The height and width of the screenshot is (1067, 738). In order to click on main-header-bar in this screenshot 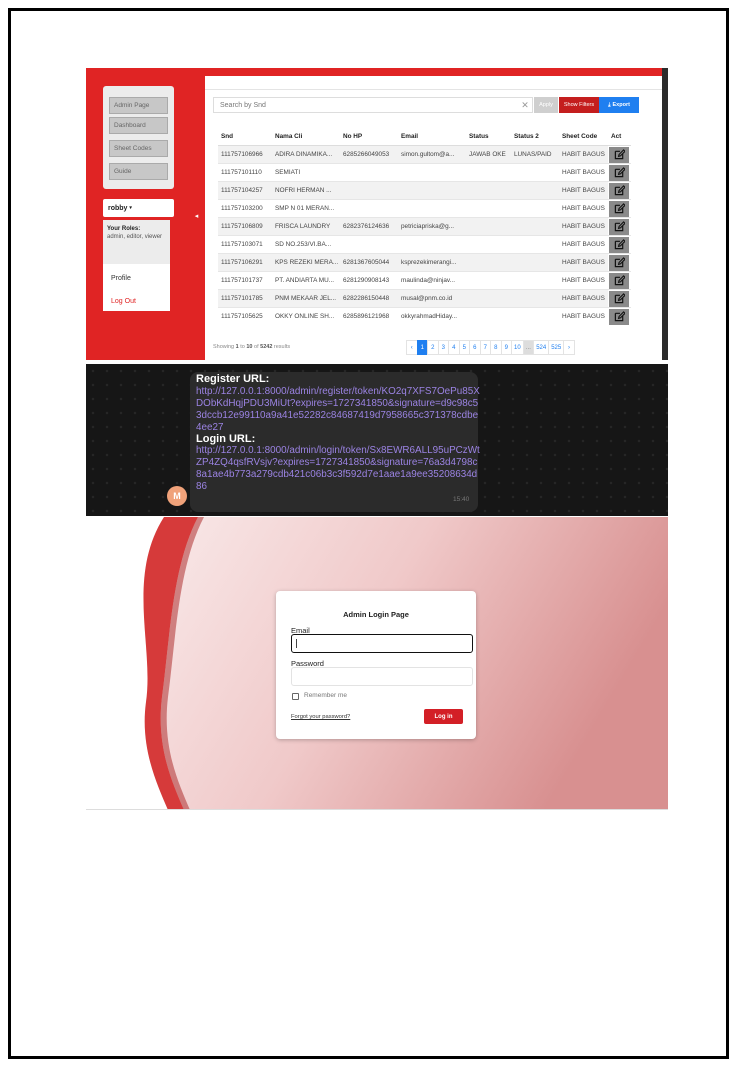, I will do `click(436, 83)`.